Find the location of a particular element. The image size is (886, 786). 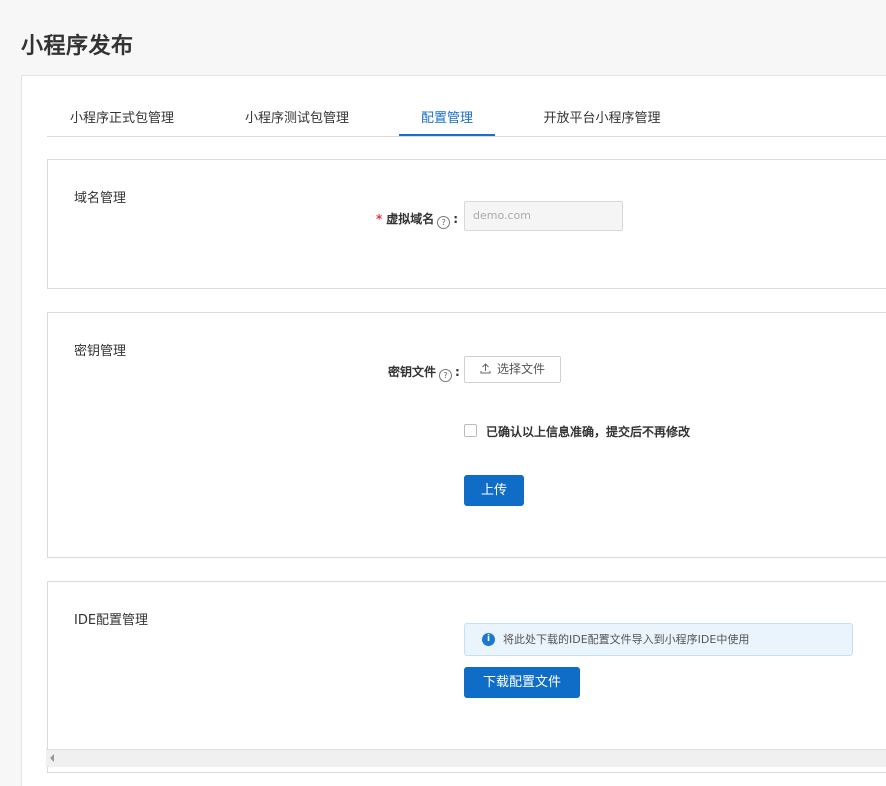

download-config-button: 下载配置文件 is located at coordinates (522, 682).